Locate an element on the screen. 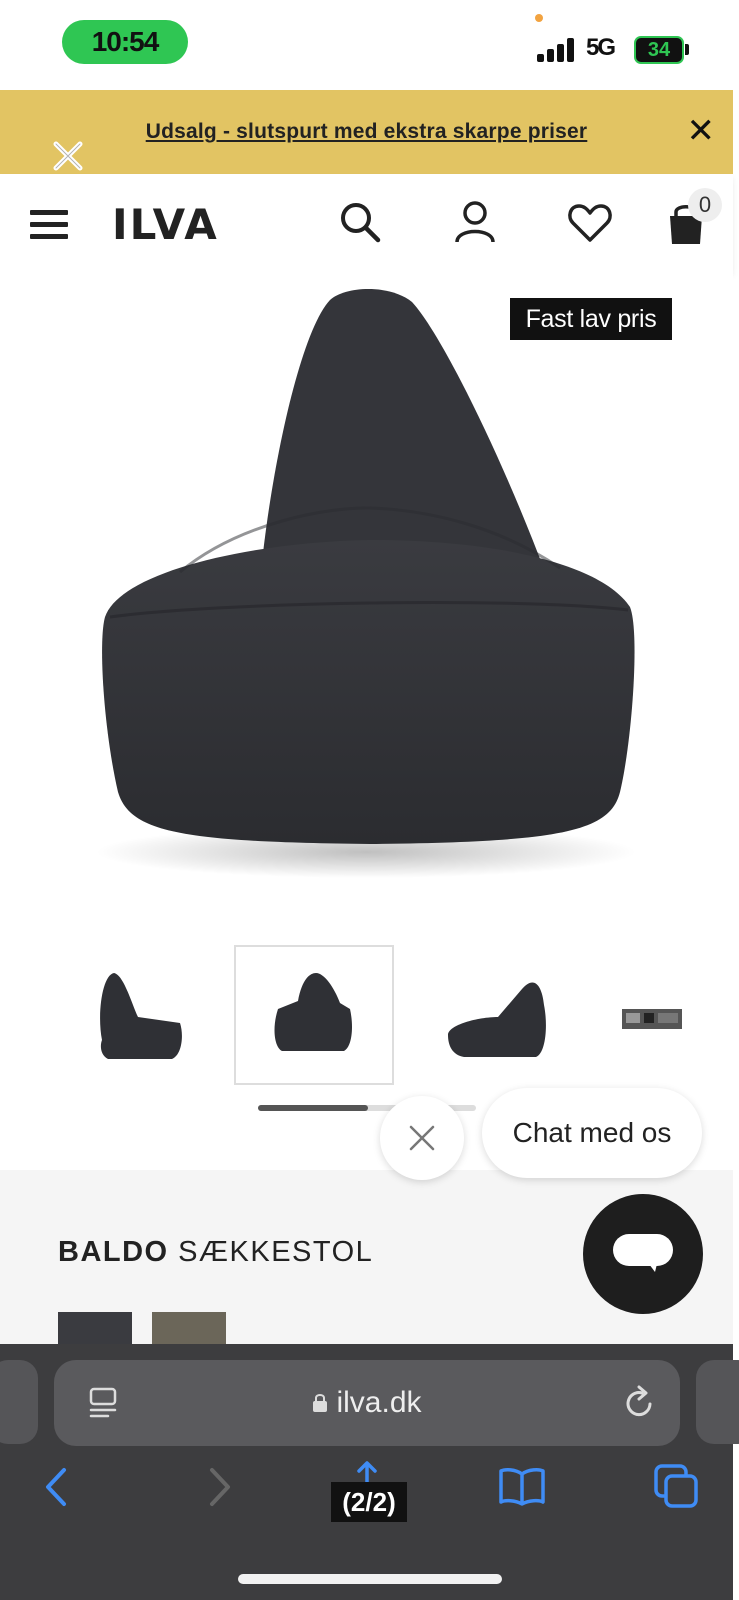 This screenshot has height=1600, width=739. lock-icon is located at coordinates (320, 1403).